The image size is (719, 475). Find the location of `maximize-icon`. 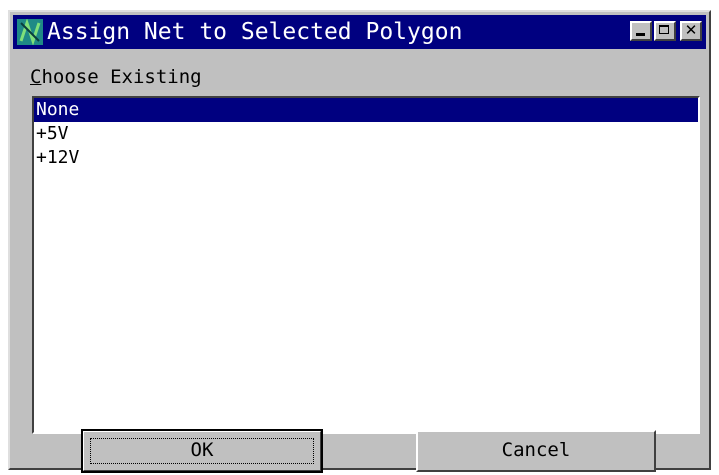

maximize-icon is located at coordinates (664, 29).